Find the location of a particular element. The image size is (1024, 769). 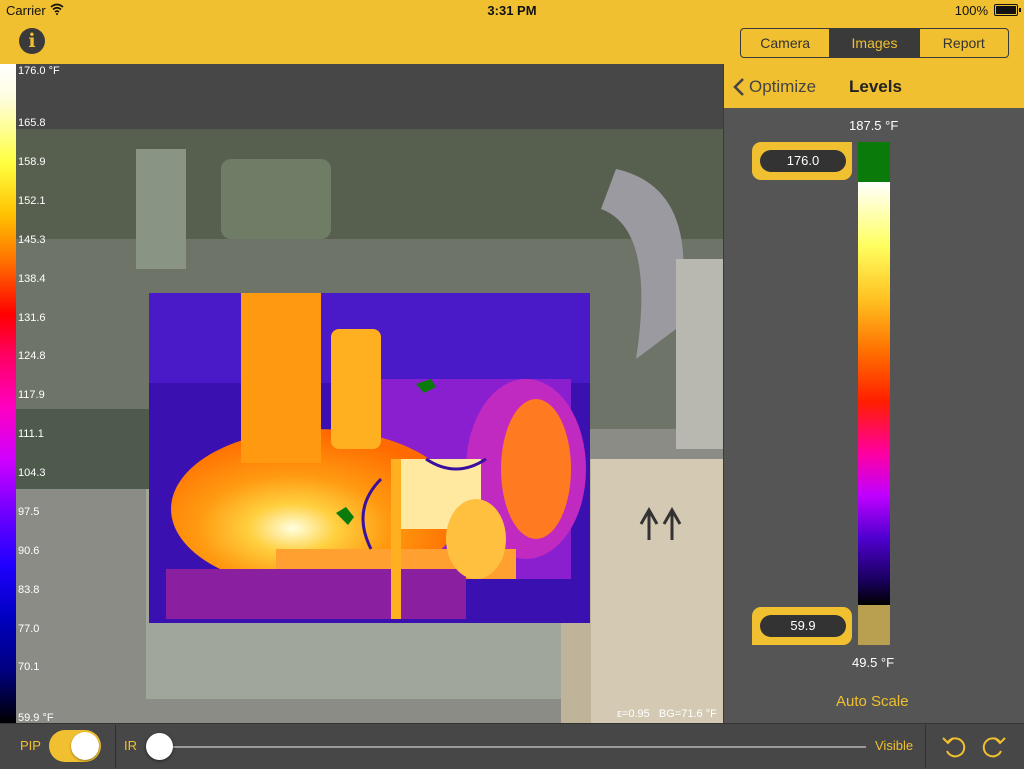

scale-tick: 70.1 is located at coordinates (29, 667).